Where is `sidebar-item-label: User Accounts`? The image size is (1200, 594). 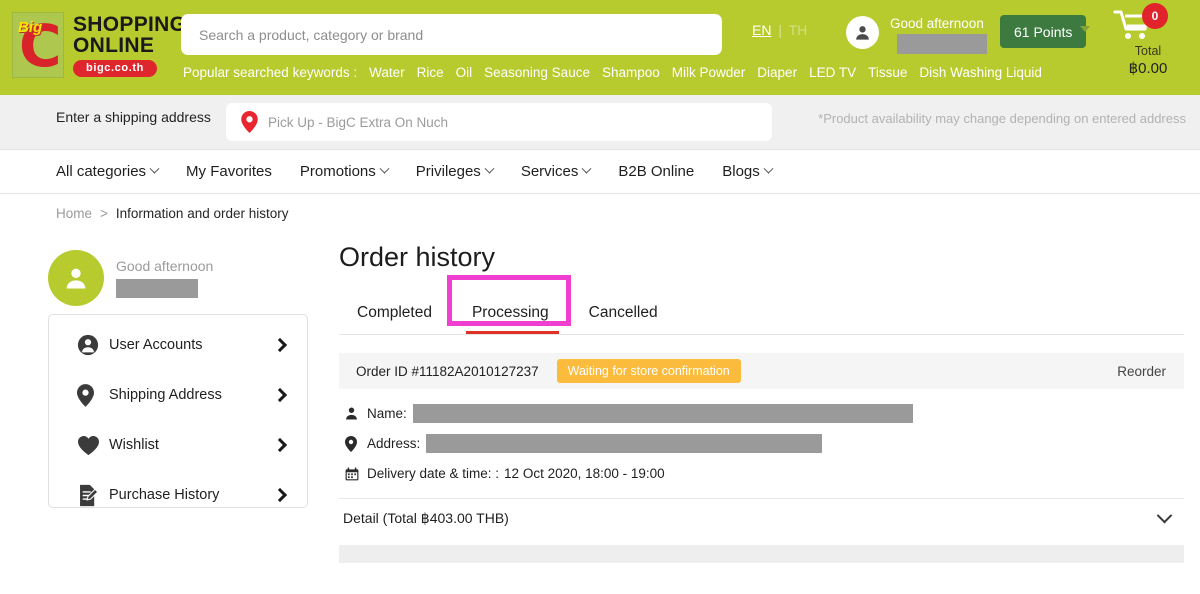 sidebar-item-label: User Accounts is located at coordinates (156, 345).